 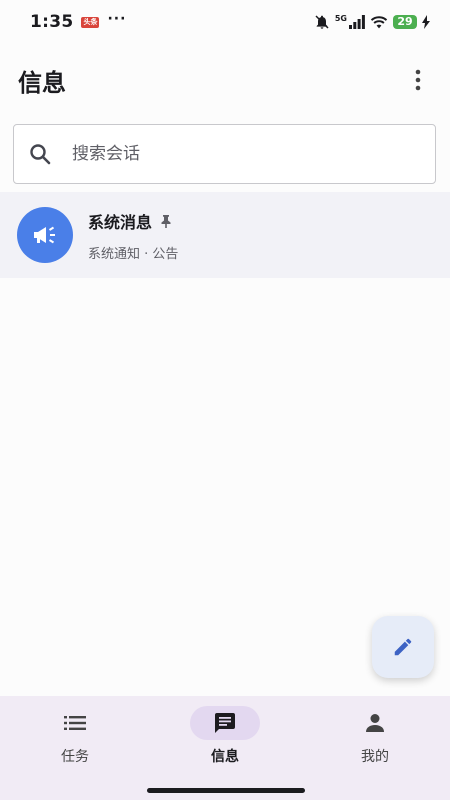 I want to click on nav-item-profile: 我的, so click(x=375, y=748).